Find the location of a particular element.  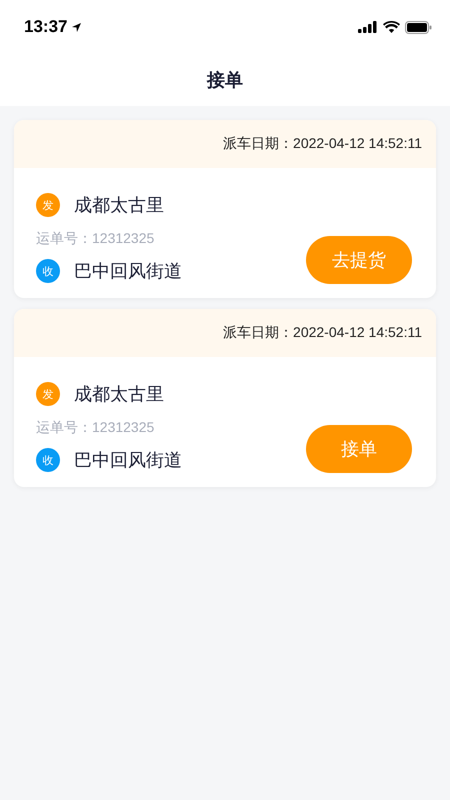

page-title: 接单 is located at coordinates (225, 80).